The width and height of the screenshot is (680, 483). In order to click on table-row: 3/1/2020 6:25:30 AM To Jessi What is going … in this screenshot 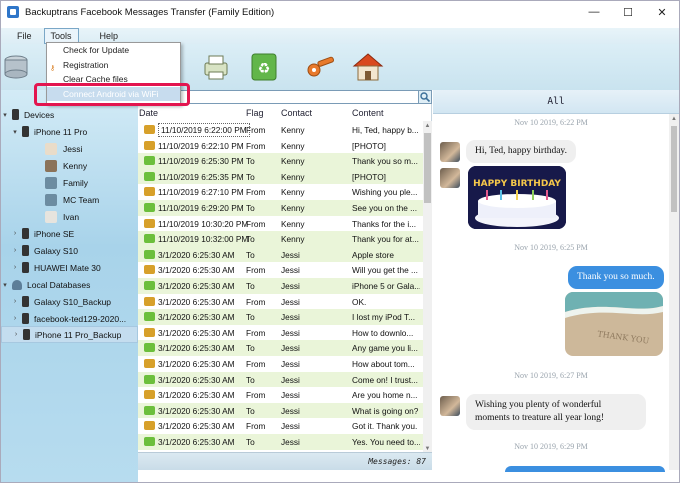, I will do `click(280, 410)`.